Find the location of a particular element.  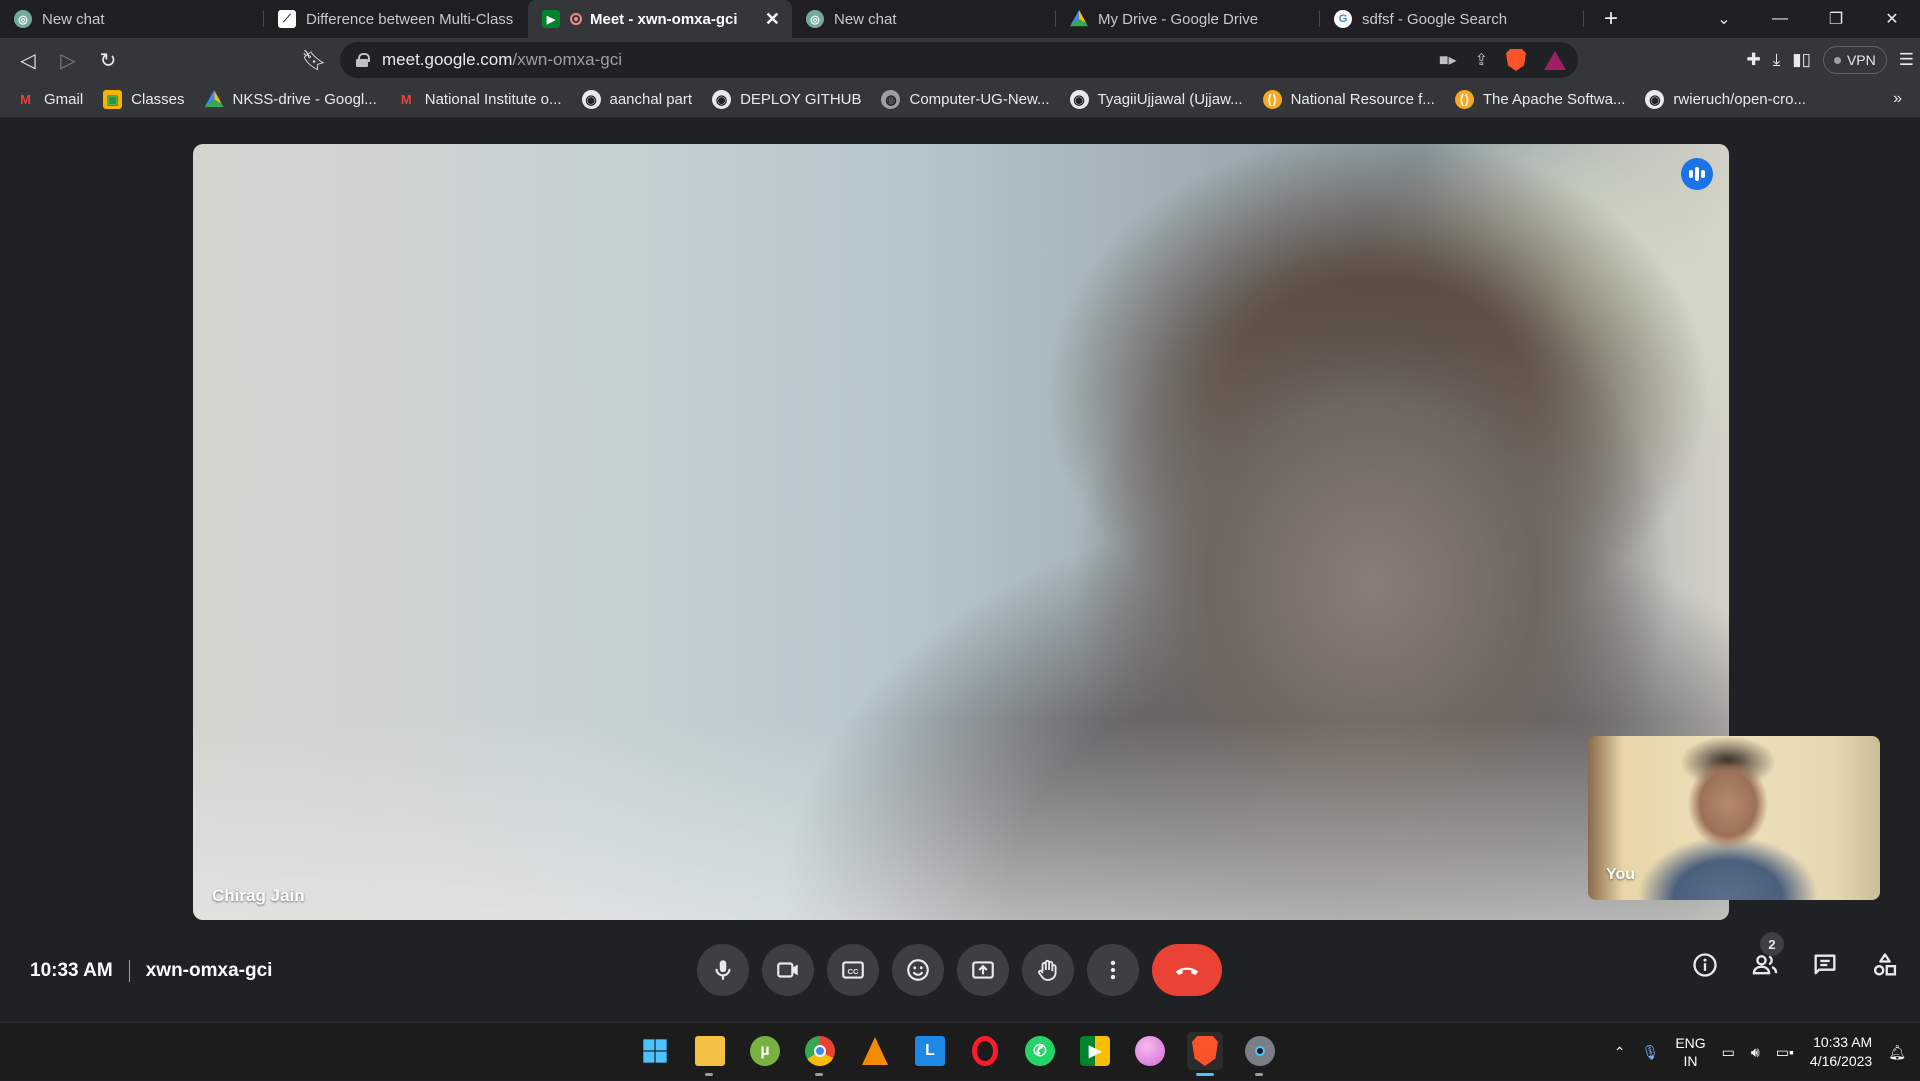

leave-call-button is located at coordinates (1187, 970).